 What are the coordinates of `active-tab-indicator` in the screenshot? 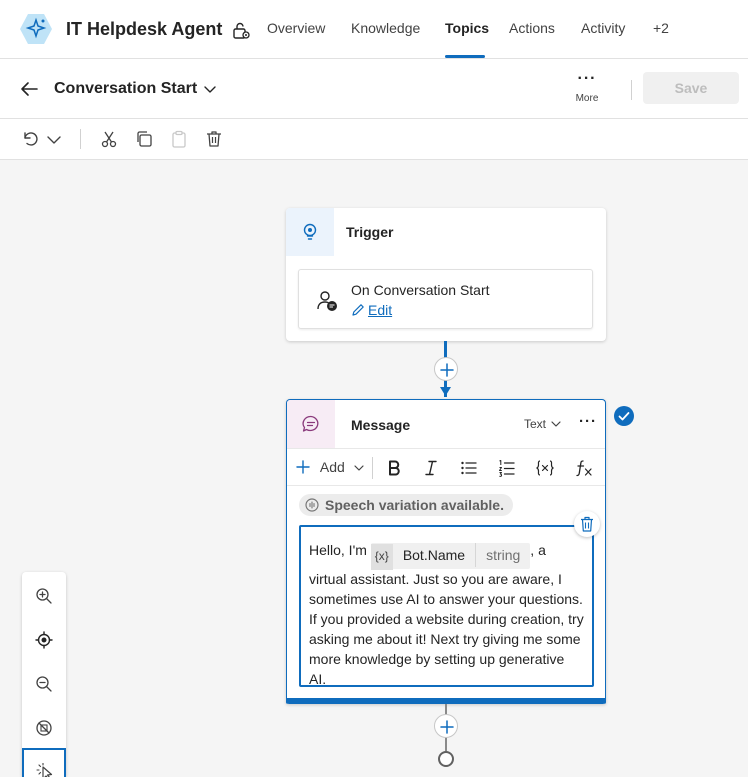 It's located at (465, 56).